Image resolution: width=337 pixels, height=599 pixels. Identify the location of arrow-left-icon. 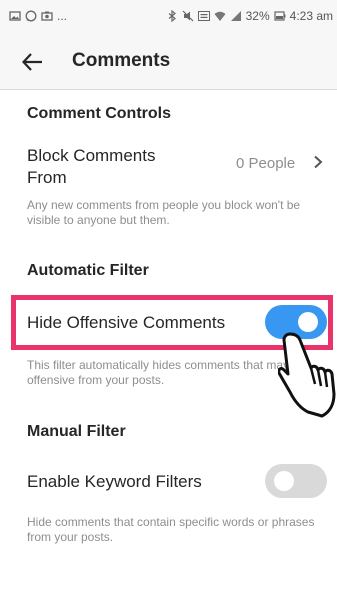
(33, 62).